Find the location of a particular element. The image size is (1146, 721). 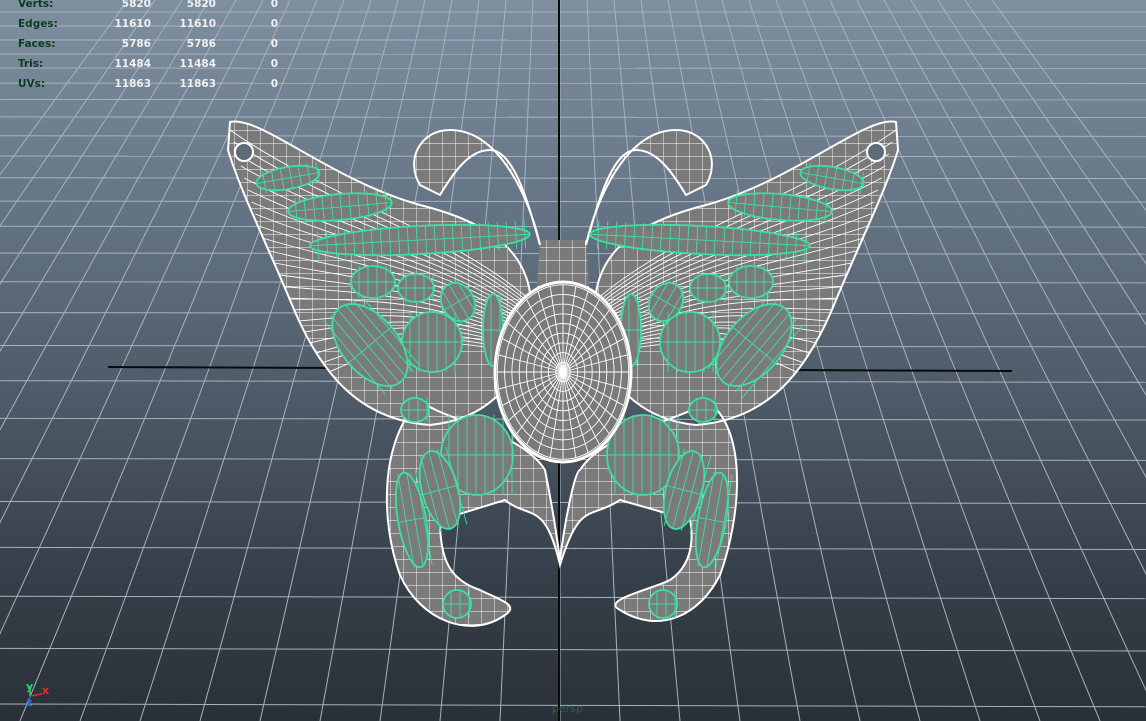

axis-gizmo: y x z is located at coordinates (40, 695).